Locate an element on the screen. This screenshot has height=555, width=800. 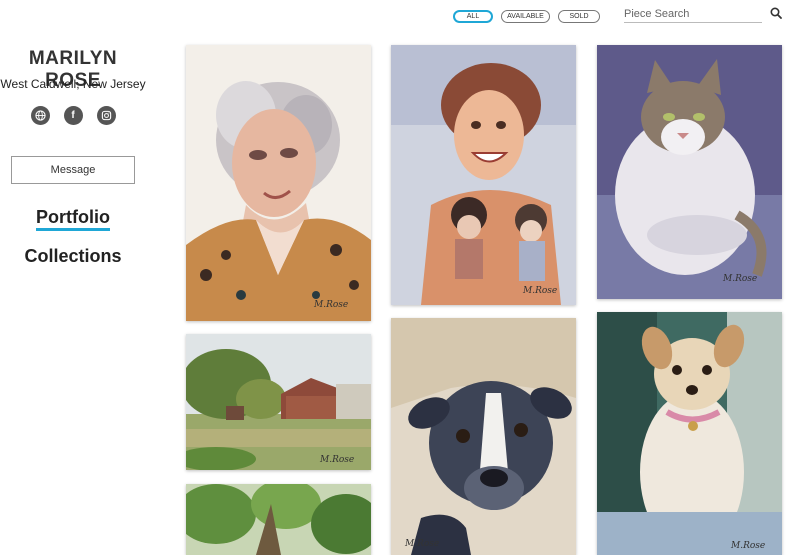
social-links: f is located at coordinates (73, 115).